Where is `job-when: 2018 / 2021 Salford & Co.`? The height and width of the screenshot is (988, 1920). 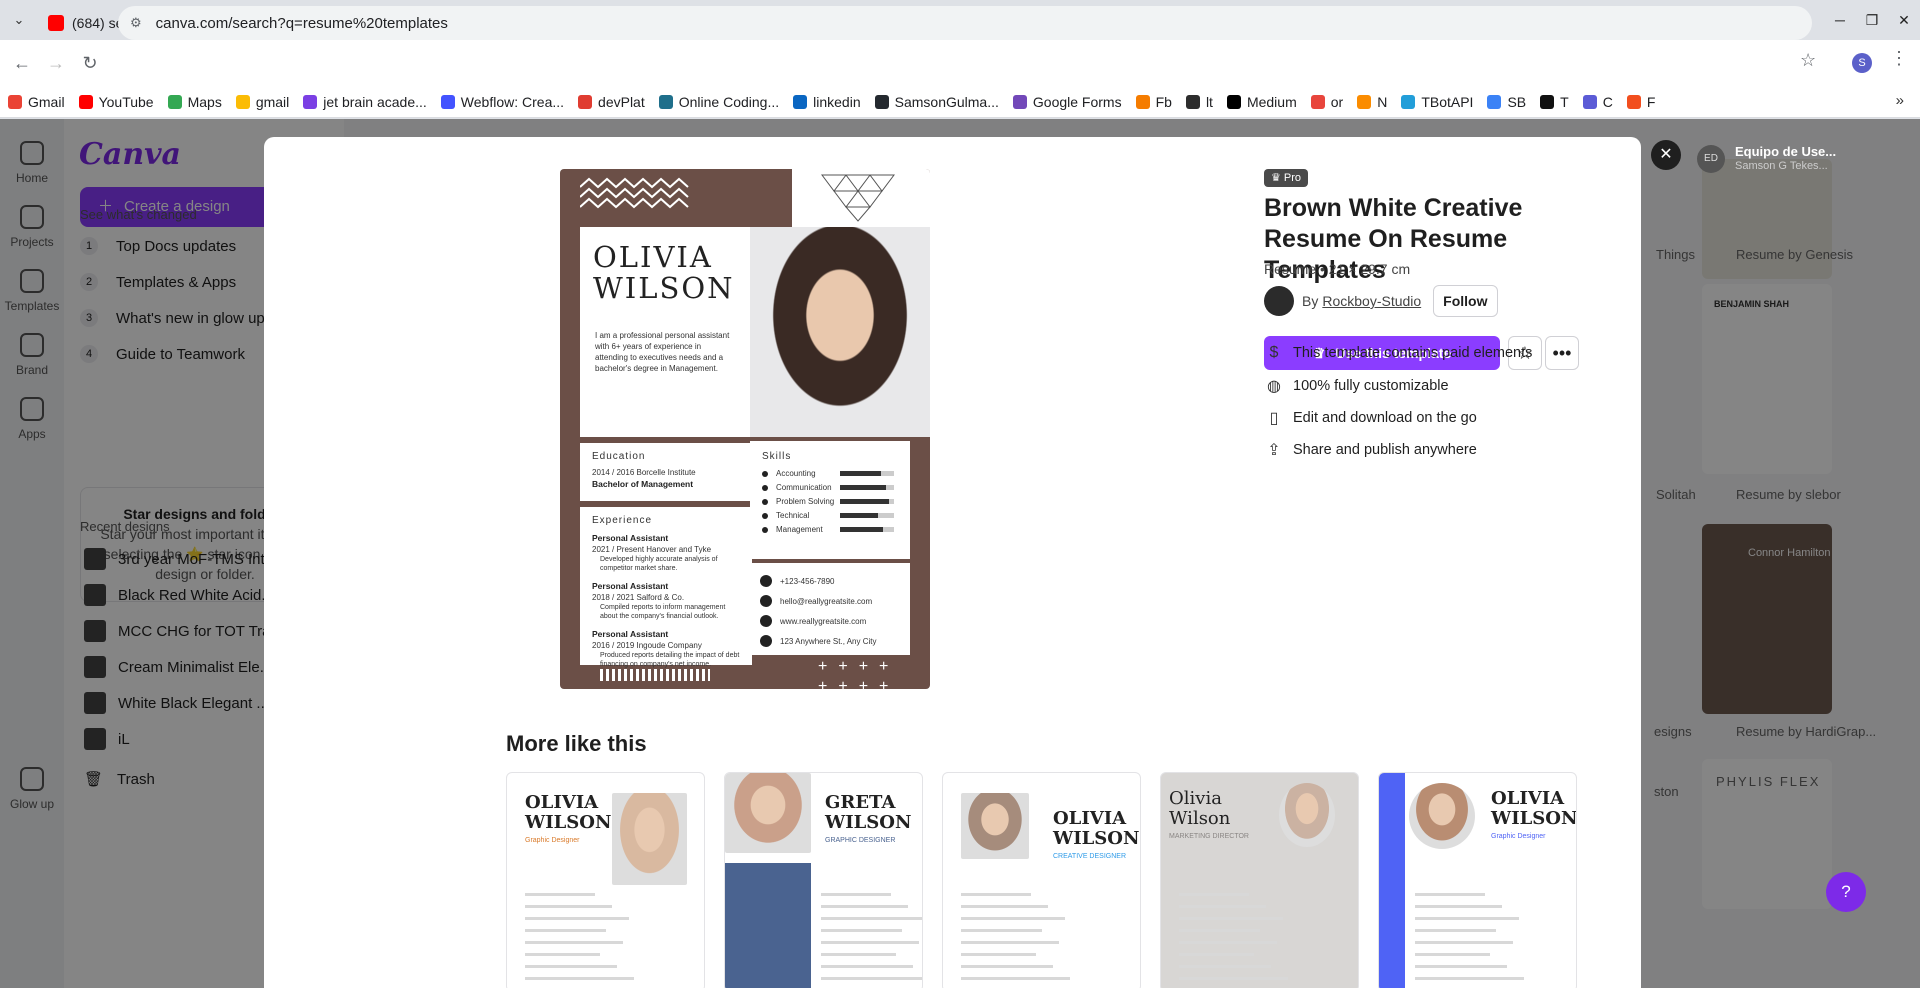
job-when: 2018 / 2021 Salford & Co. is located at coordinates (638, 597).